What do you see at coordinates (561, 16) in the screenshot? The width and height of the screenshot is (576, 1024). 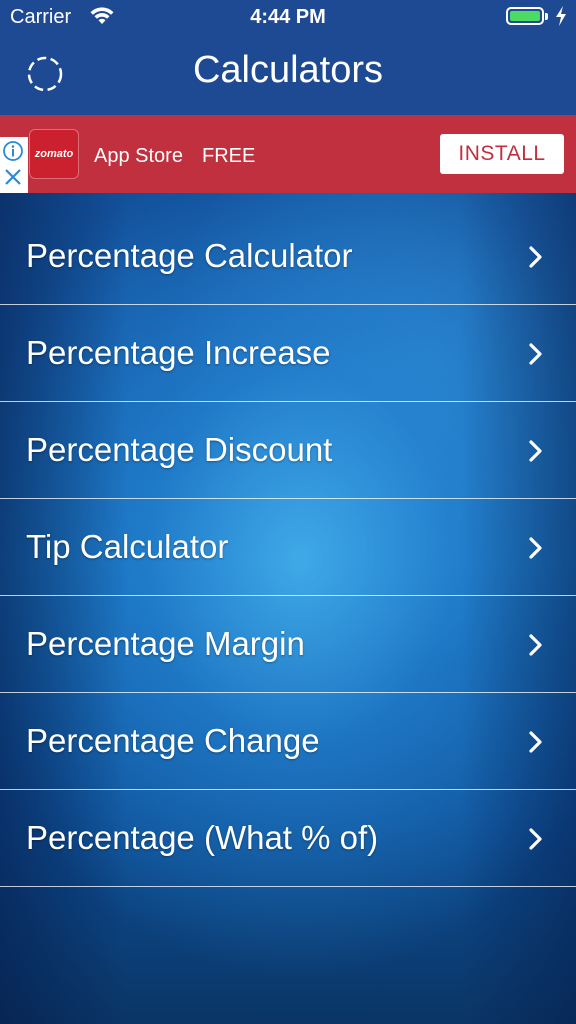 I see `charging-bolt-icon` at bounding box center [561, 16].